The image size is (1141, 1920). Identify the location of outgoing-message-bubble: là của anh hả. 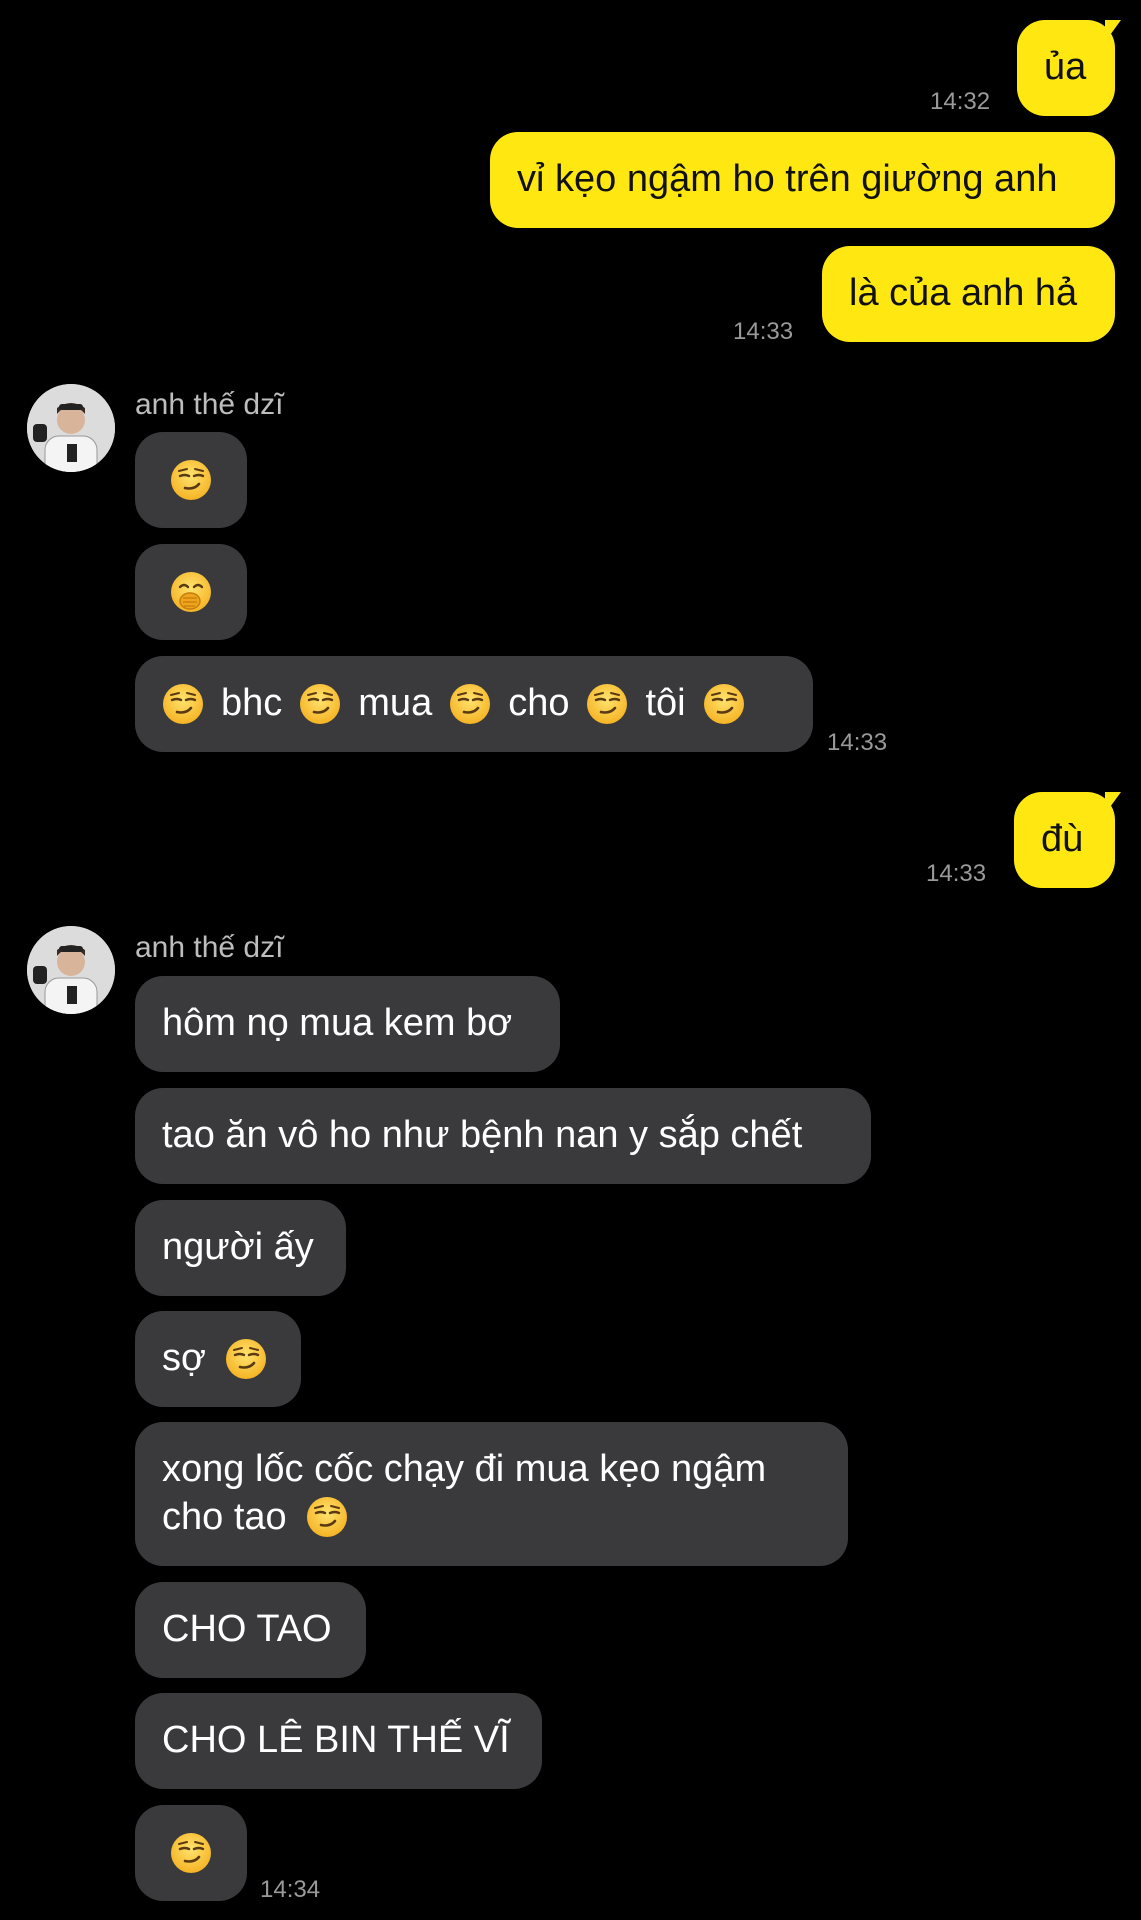
(968, 294).